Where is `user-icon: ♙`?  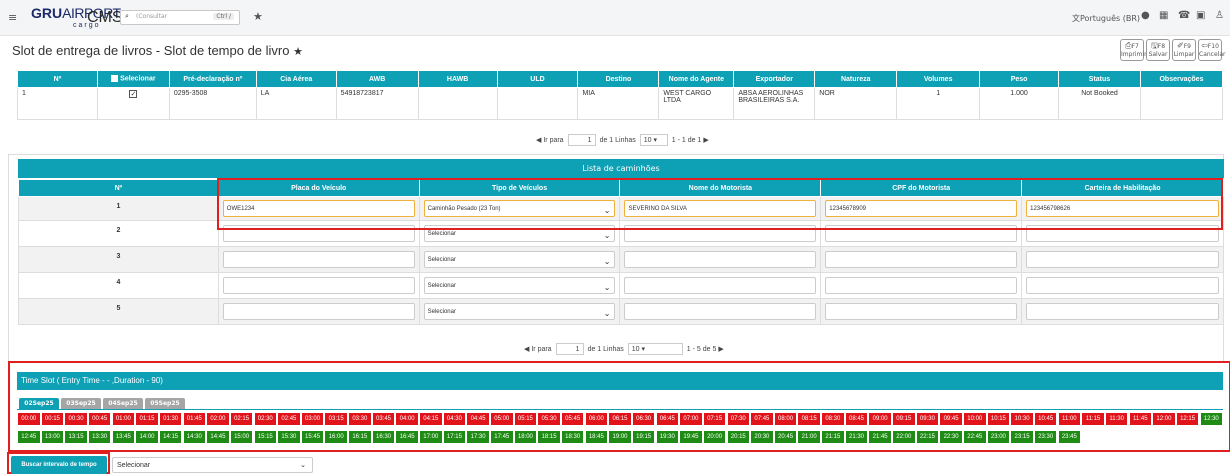 user-icon: ♙ is located at coordinates (1219, 15).